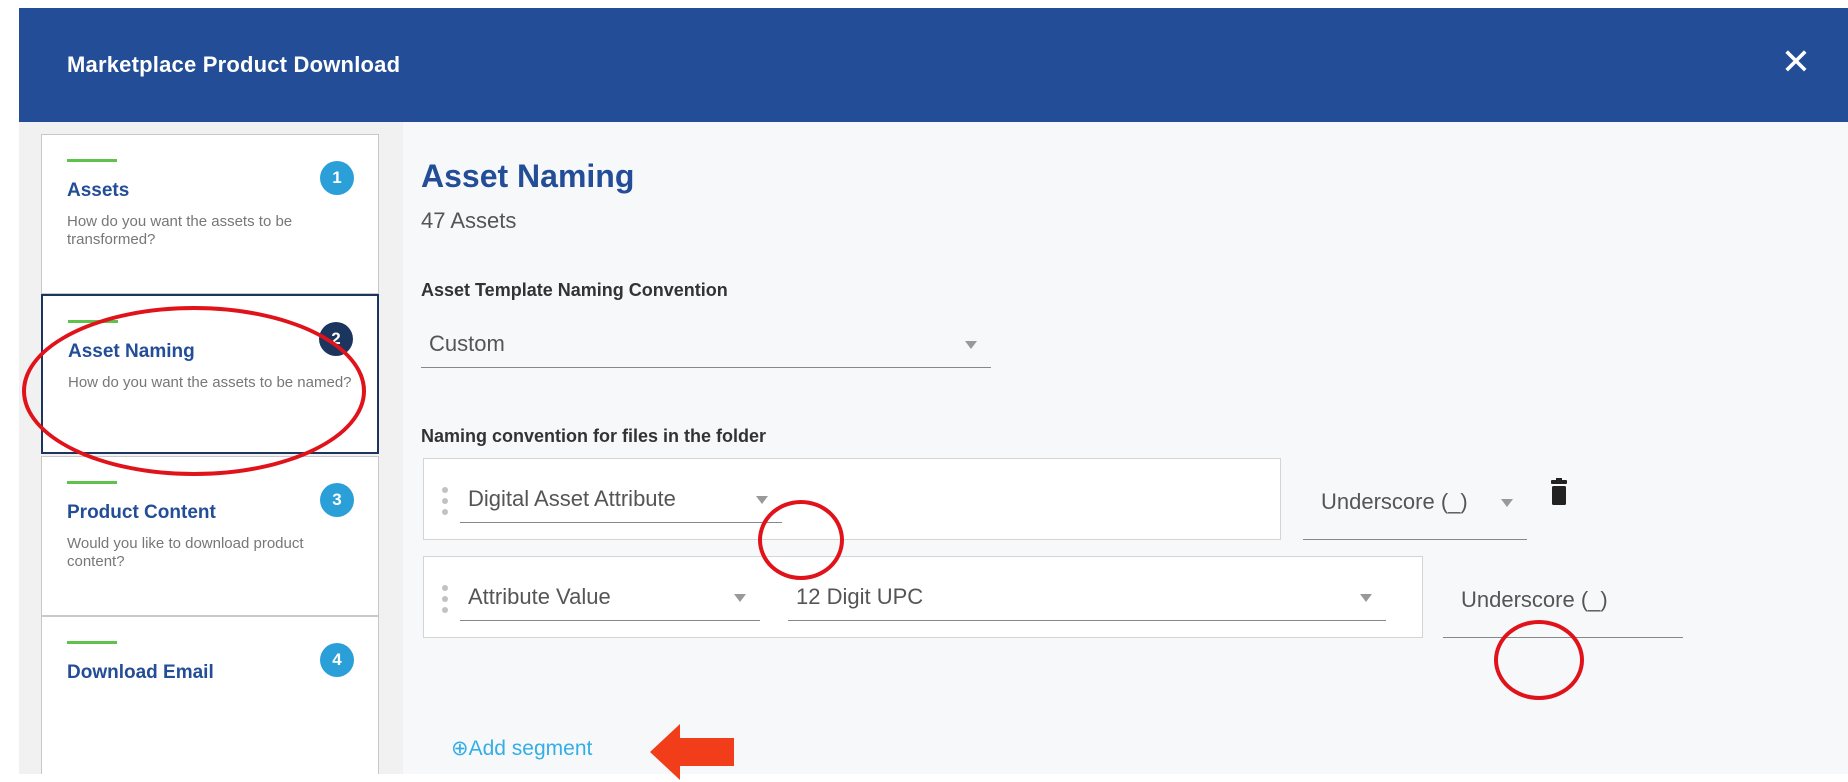 The height and width of the screenshot is (782, 1848). Describe the element at coordinates (933, 65) in the screenshot. I see `modal-header: Marketplace Product Download ✕` at that location.